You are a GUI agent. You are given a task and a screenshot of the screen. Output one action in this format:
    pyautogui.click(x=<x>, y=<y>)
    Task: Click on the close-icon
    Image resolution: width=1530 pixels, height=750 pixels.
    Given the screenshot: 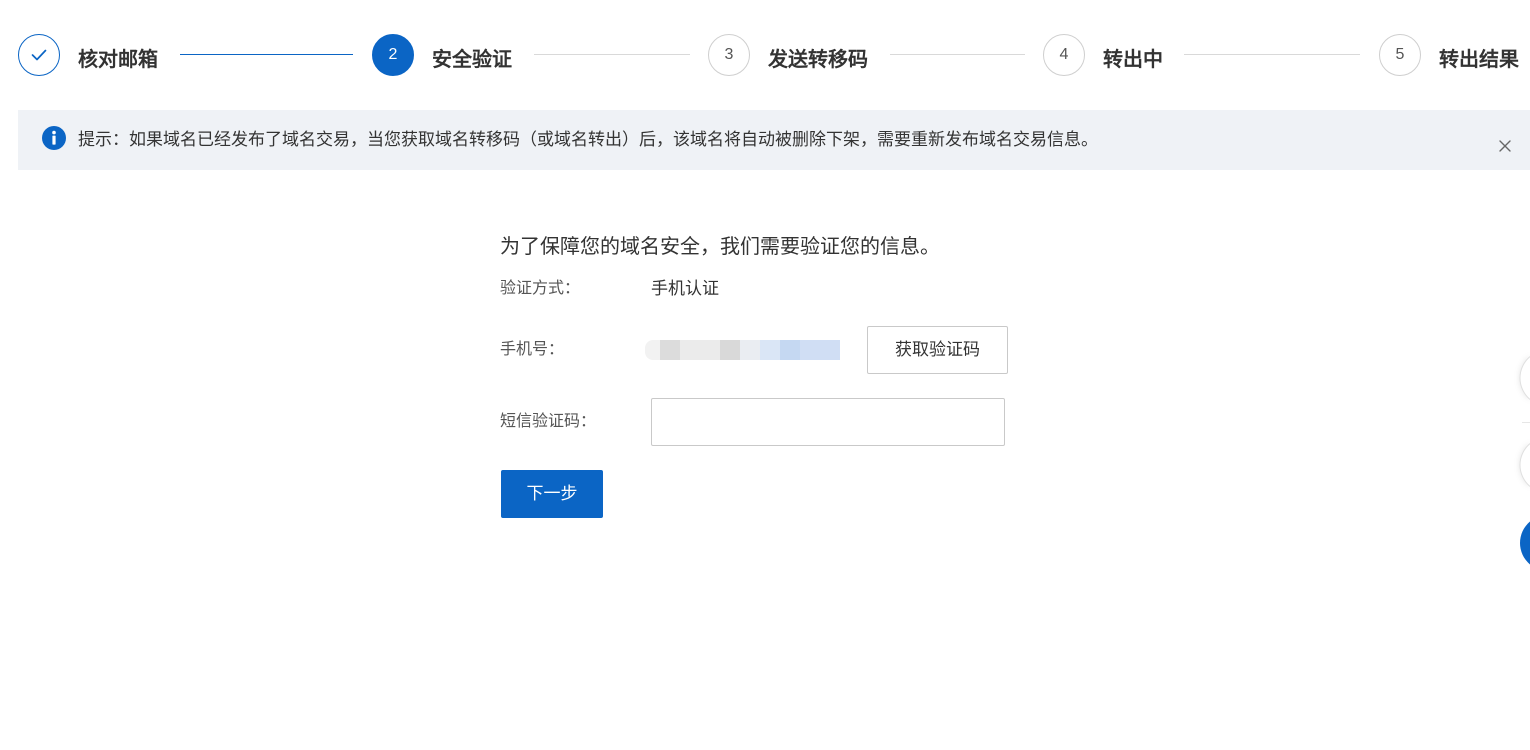 What is the action you would take?
    pyautogui.click(x=1505, y=146)
    